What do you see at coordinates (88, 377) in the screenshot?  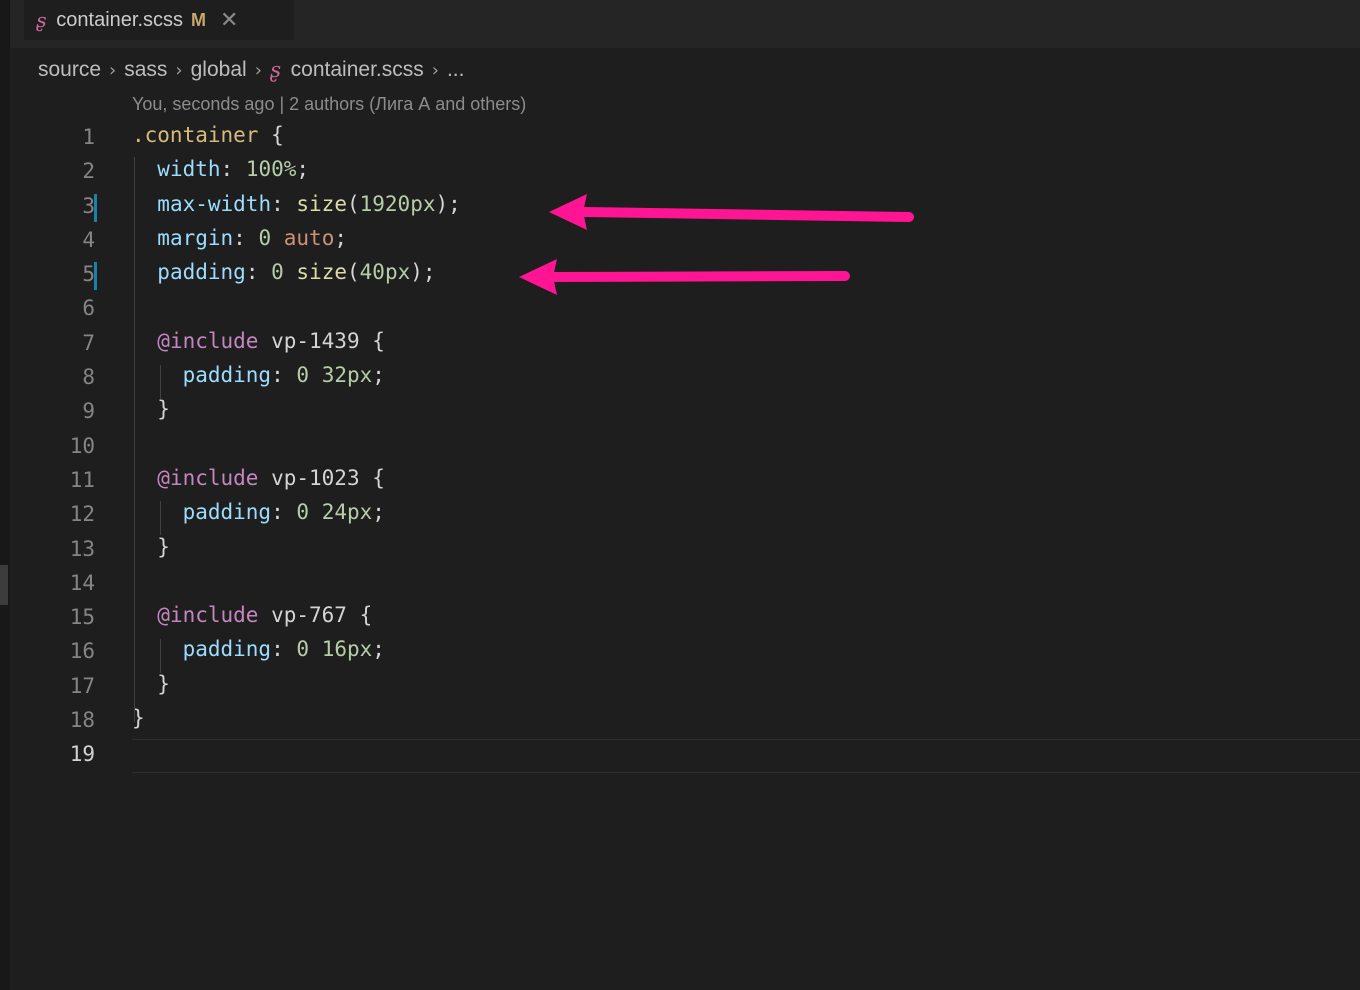 I see `line-number: 8` at bounding box center [88, 377].